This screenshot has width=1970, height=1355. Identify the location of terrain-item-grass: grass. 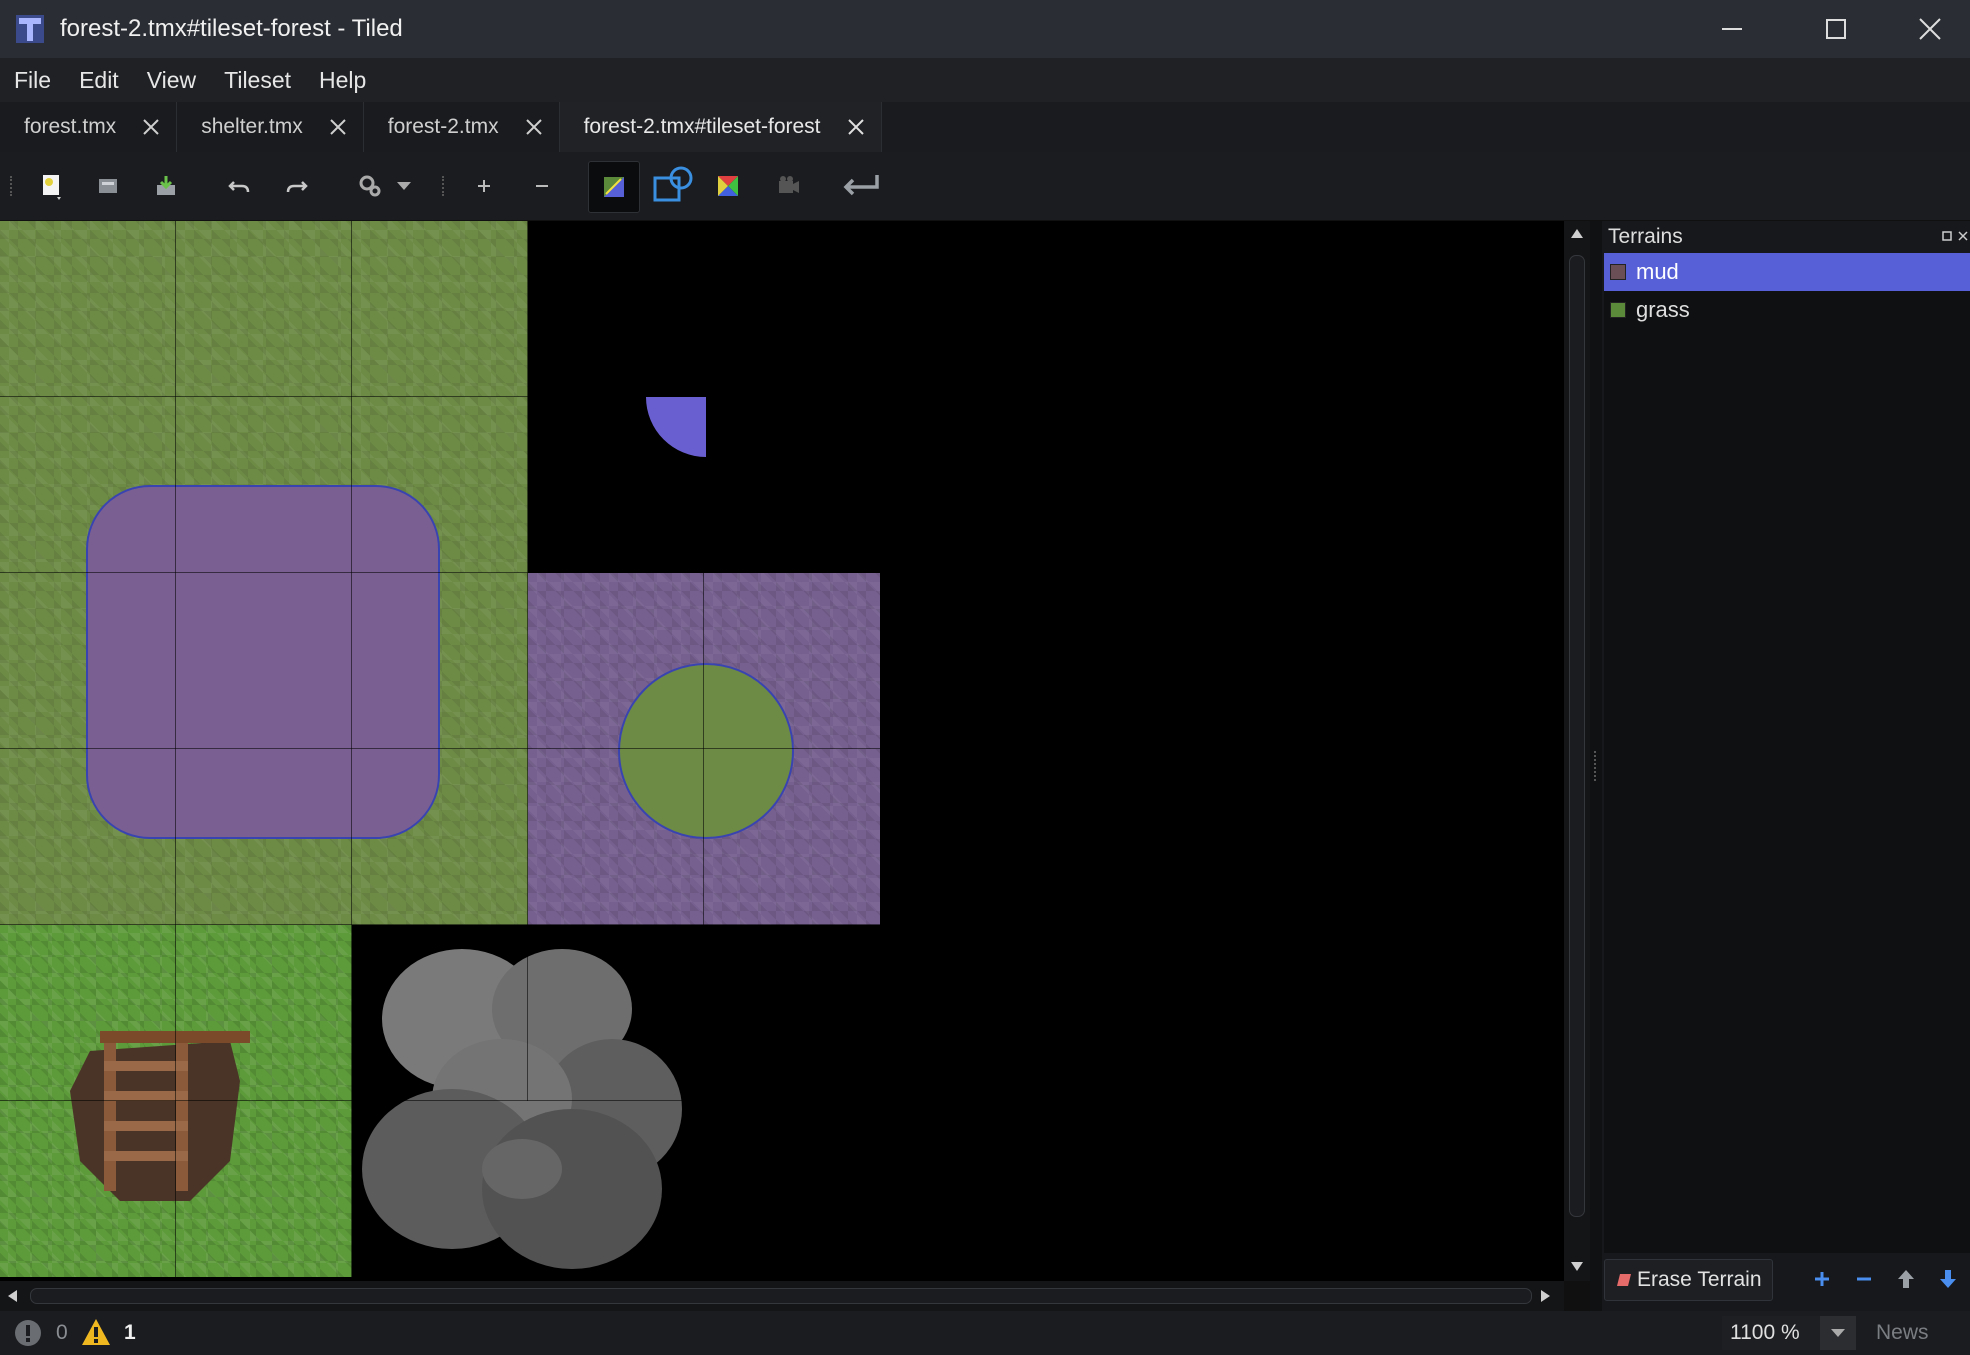
(1787, 310).